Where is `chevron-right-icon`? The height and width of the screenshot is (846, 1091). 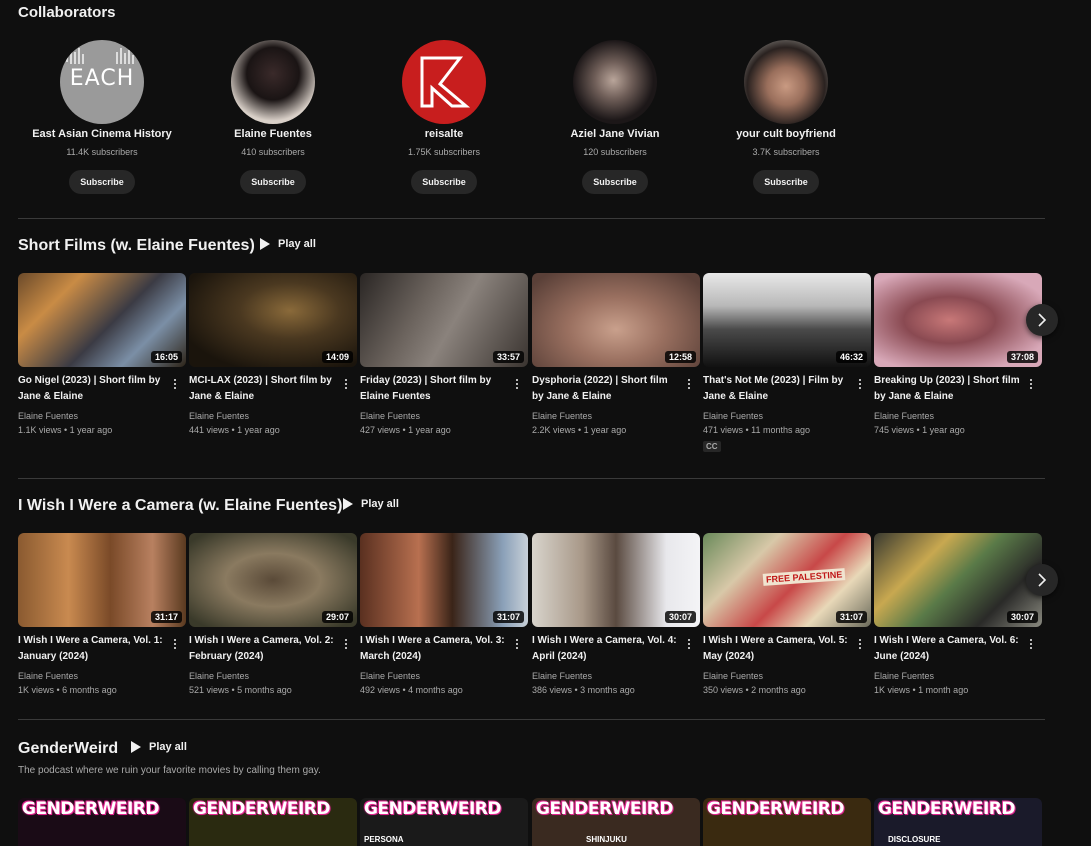 chevron-right-icon is located at coordinates (1042, 320).